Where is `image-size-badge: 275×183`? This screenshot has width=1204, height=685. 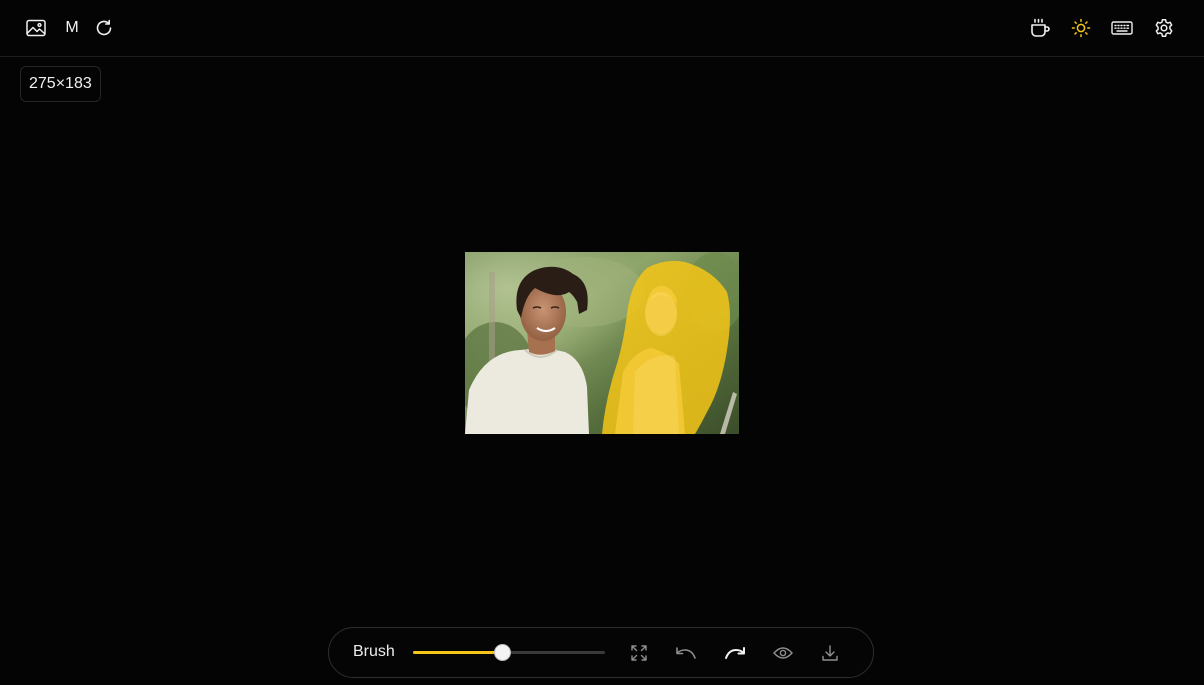 image-size-badge: 275×183 is located at coordinates (60, 84).